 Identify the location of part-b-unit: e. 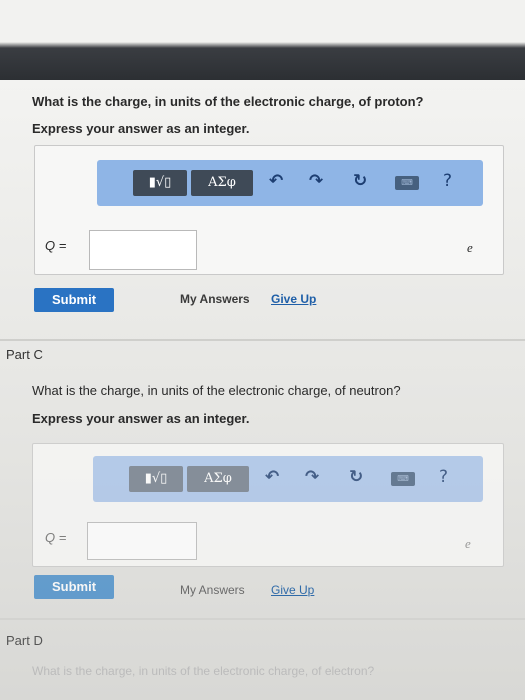
(470, 247).